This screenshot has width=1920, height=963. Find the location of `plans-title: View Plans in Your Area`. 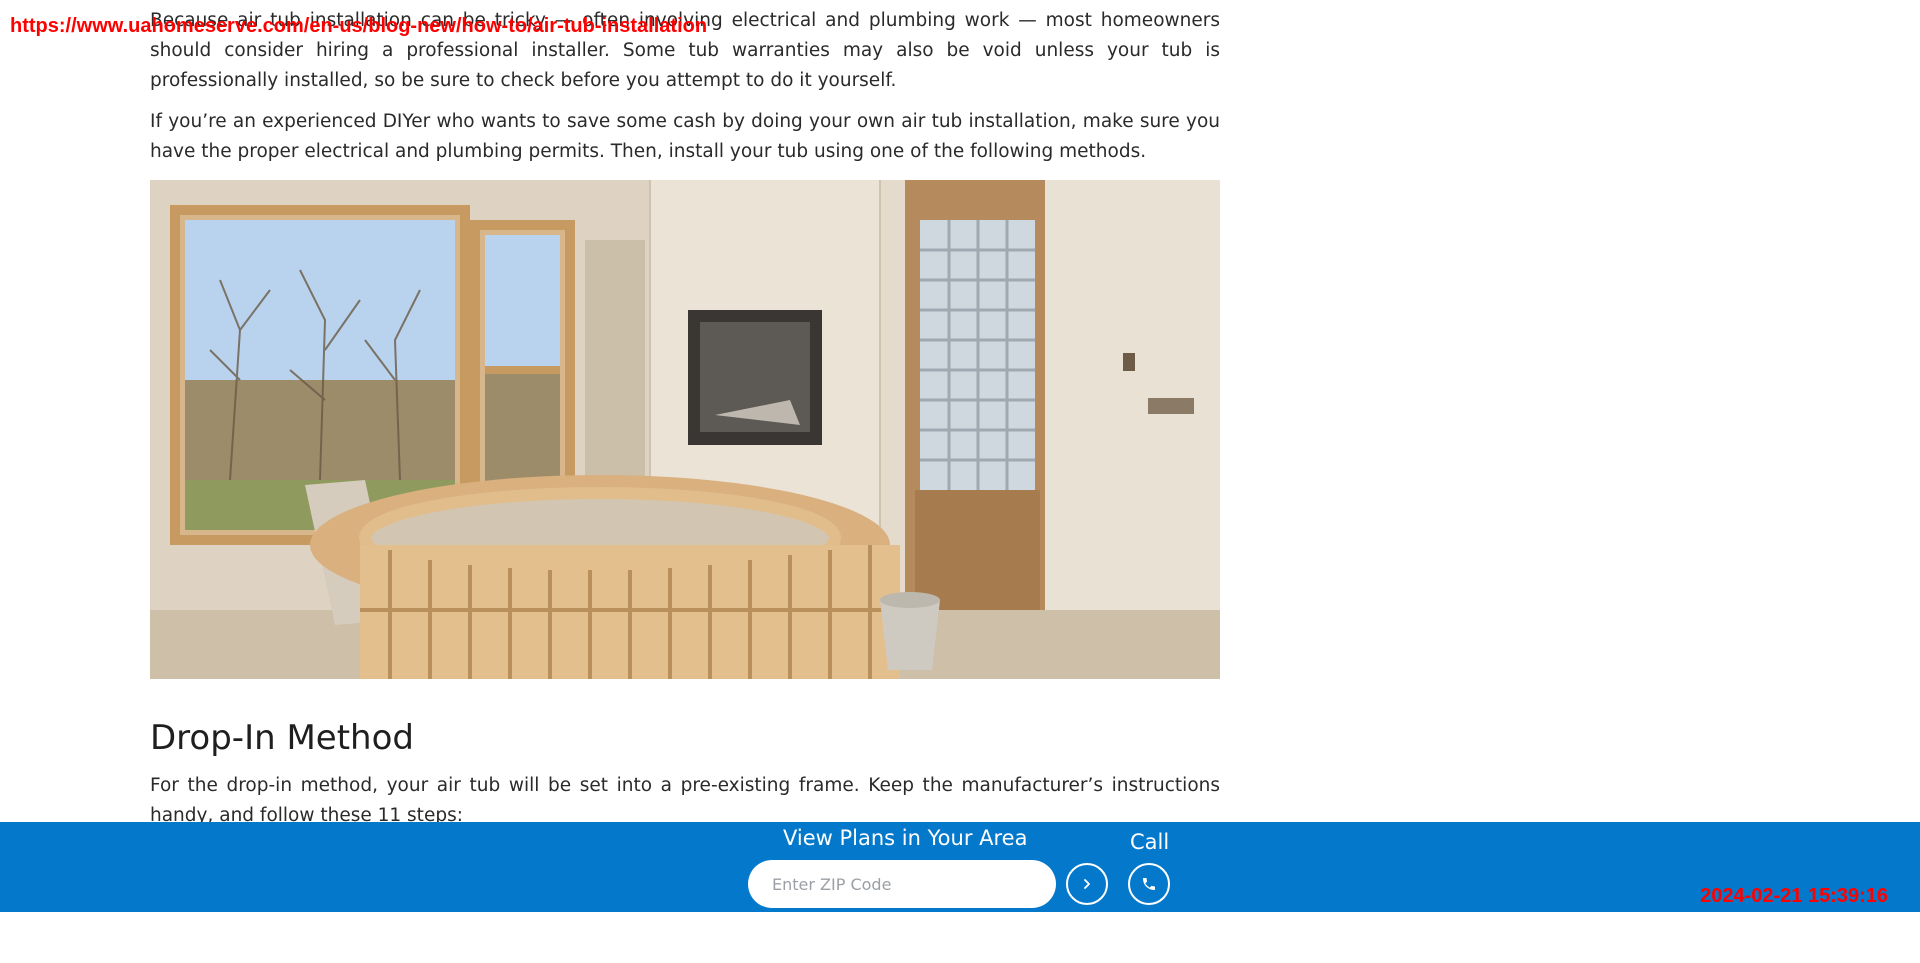

plans-title: View Plans in Your Area is located at coordinates (905, 838).